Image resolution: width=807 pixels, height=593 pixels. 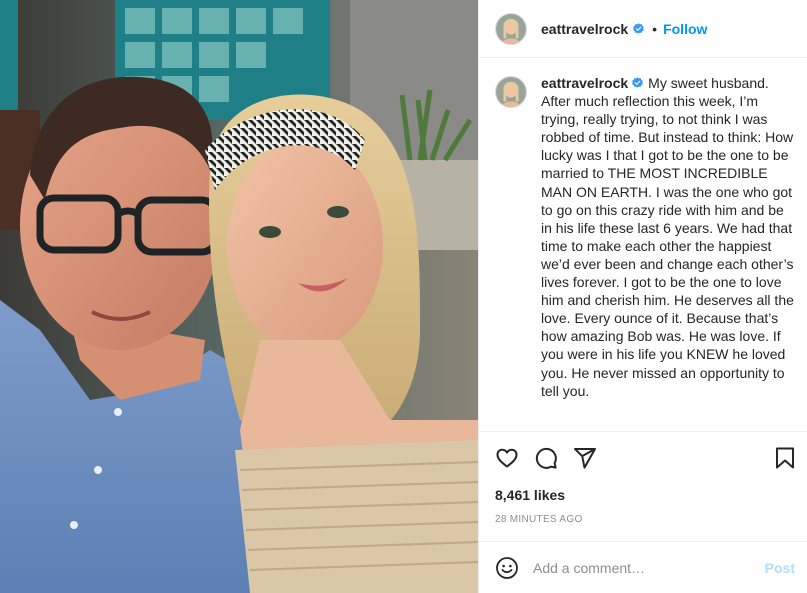 I want to click on post-header: eattravelrock • Follow, so click(x=643, y=29).